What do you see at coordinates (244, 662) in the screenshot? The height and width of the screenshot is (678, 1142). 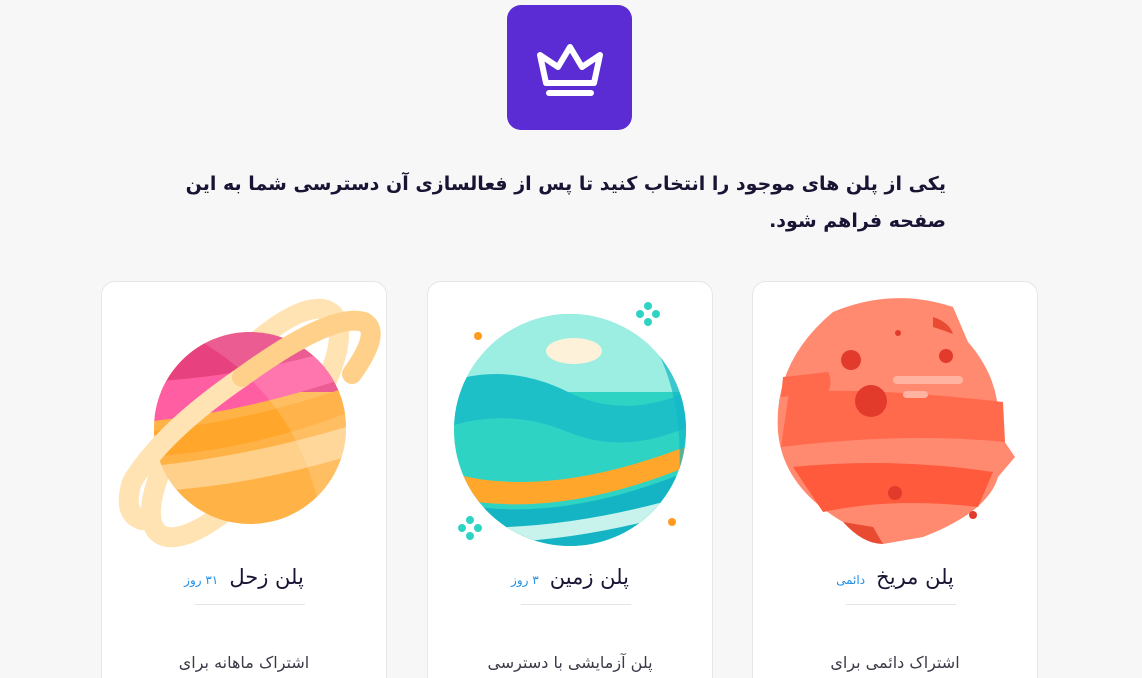 I see `plan-description: اشتراک ماهانه برای` at bounding box center [244, 662].